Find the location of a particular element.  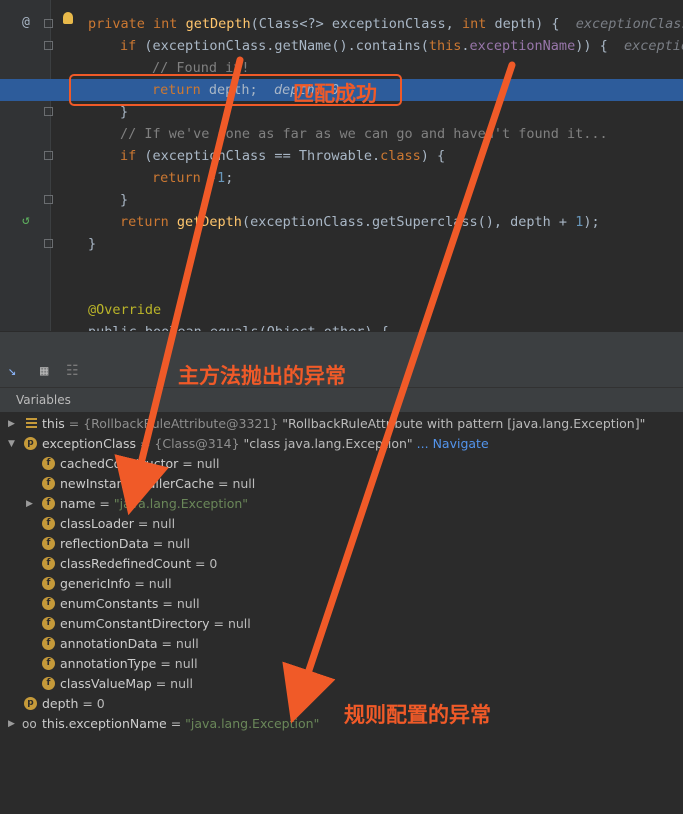

code-text: depth) { is located at coordinates (523, 24).